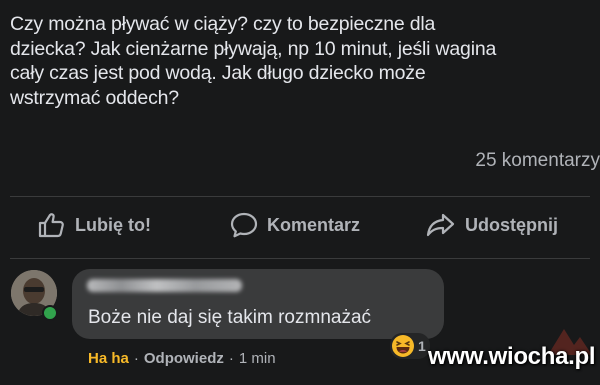  What do you see at coordinates (422, 346) in the screenshot?
I see `reaction-count: 1` at bounding box center [422, 346].